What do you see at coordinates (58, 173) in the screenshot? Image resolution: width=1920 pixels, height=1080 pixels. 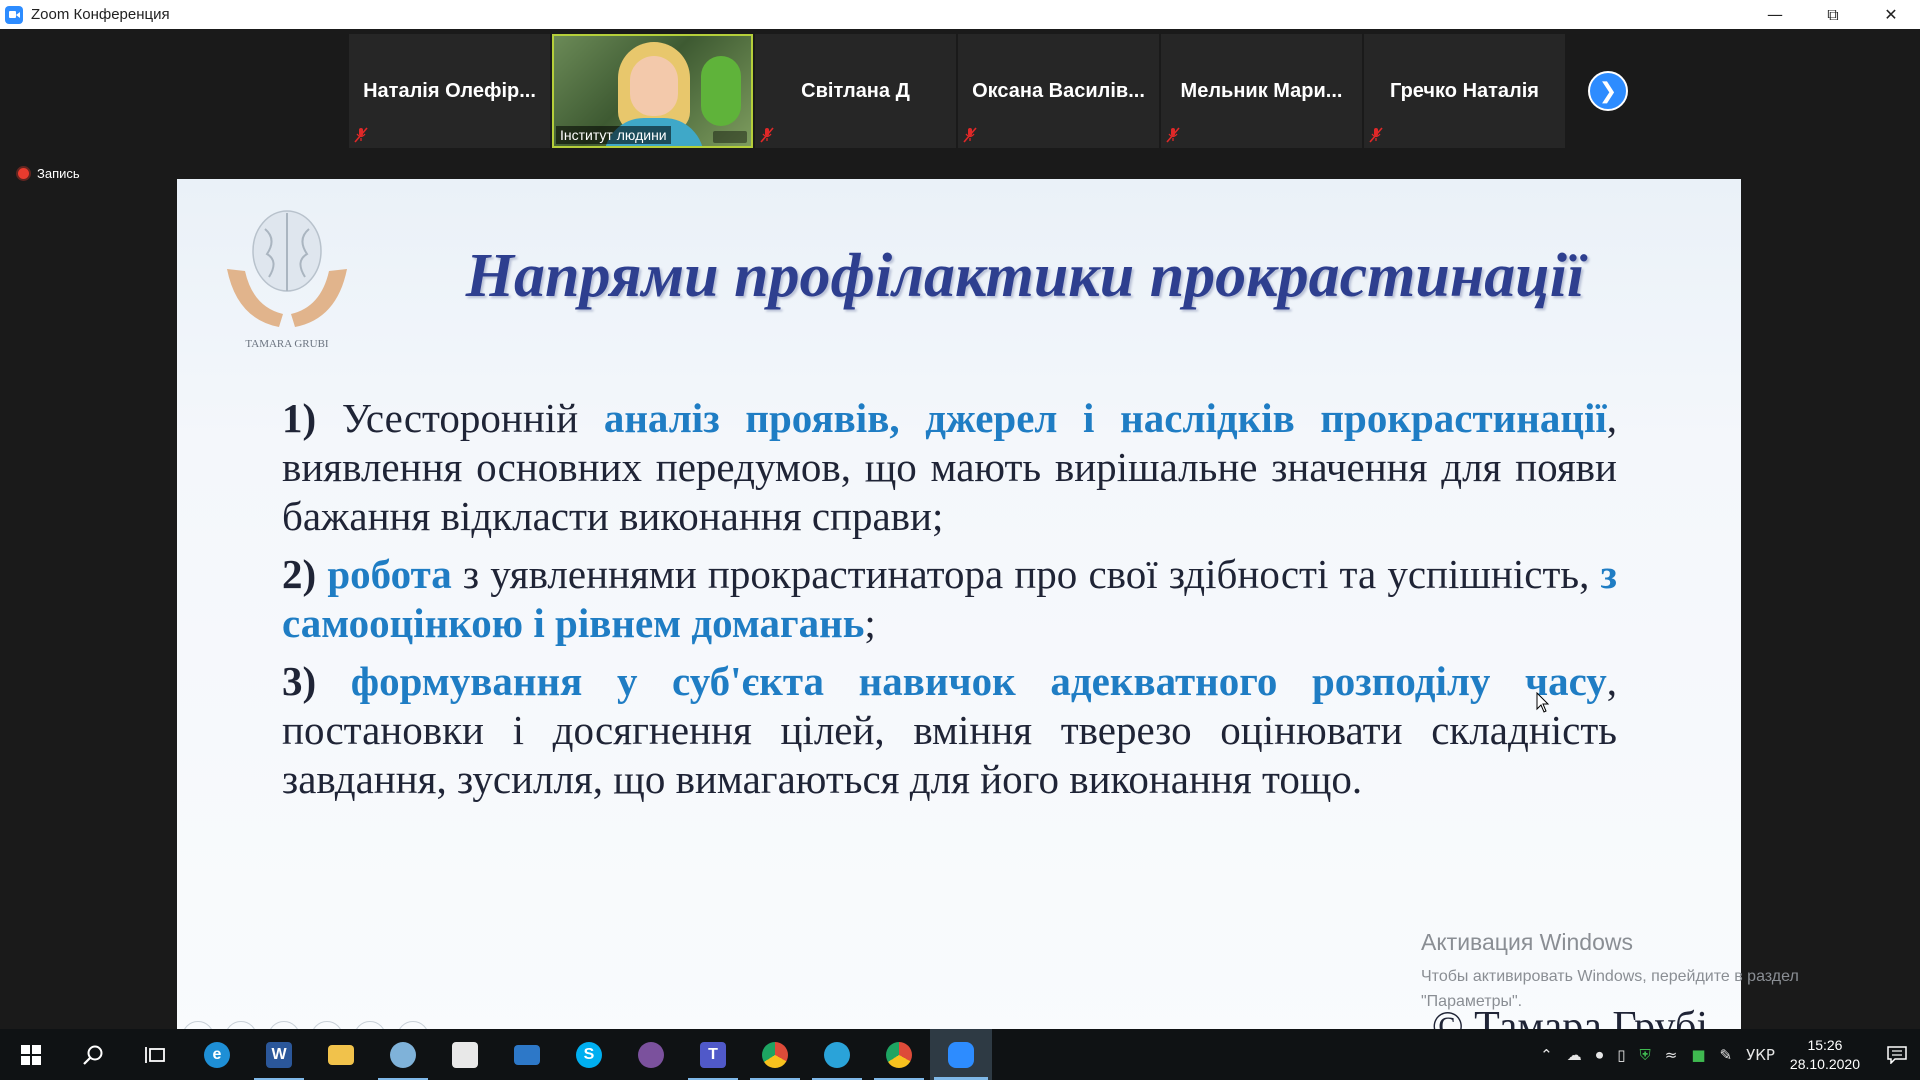 I see `recording-label: Запись` at bounding box center [58, 173].